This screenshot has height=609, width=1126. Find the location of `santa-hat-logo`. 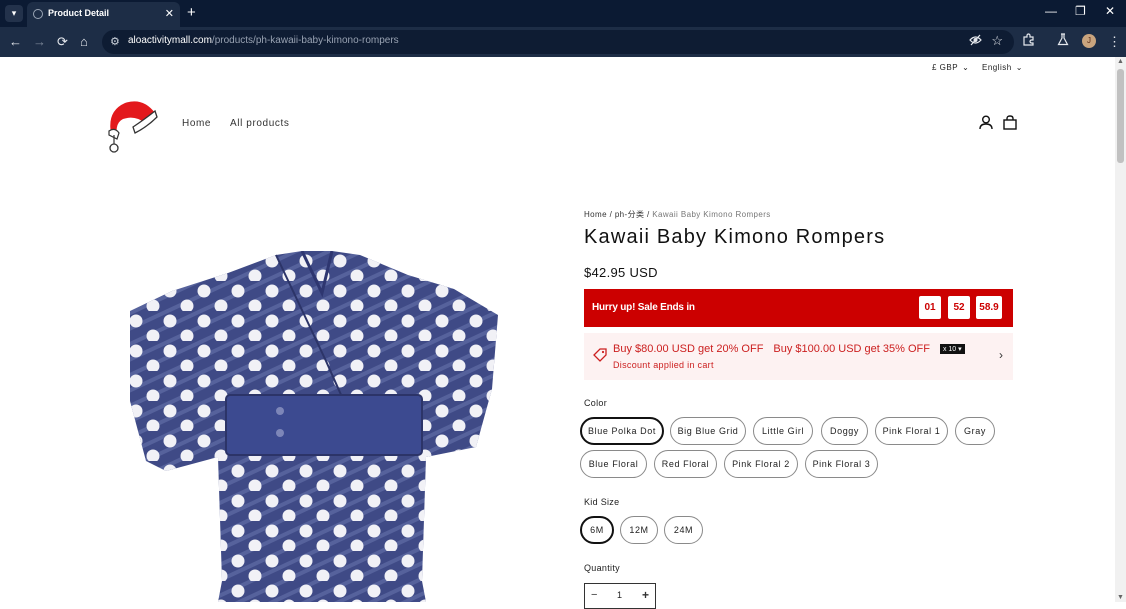

santa-hat-logo is located at coordinates (132, 125).